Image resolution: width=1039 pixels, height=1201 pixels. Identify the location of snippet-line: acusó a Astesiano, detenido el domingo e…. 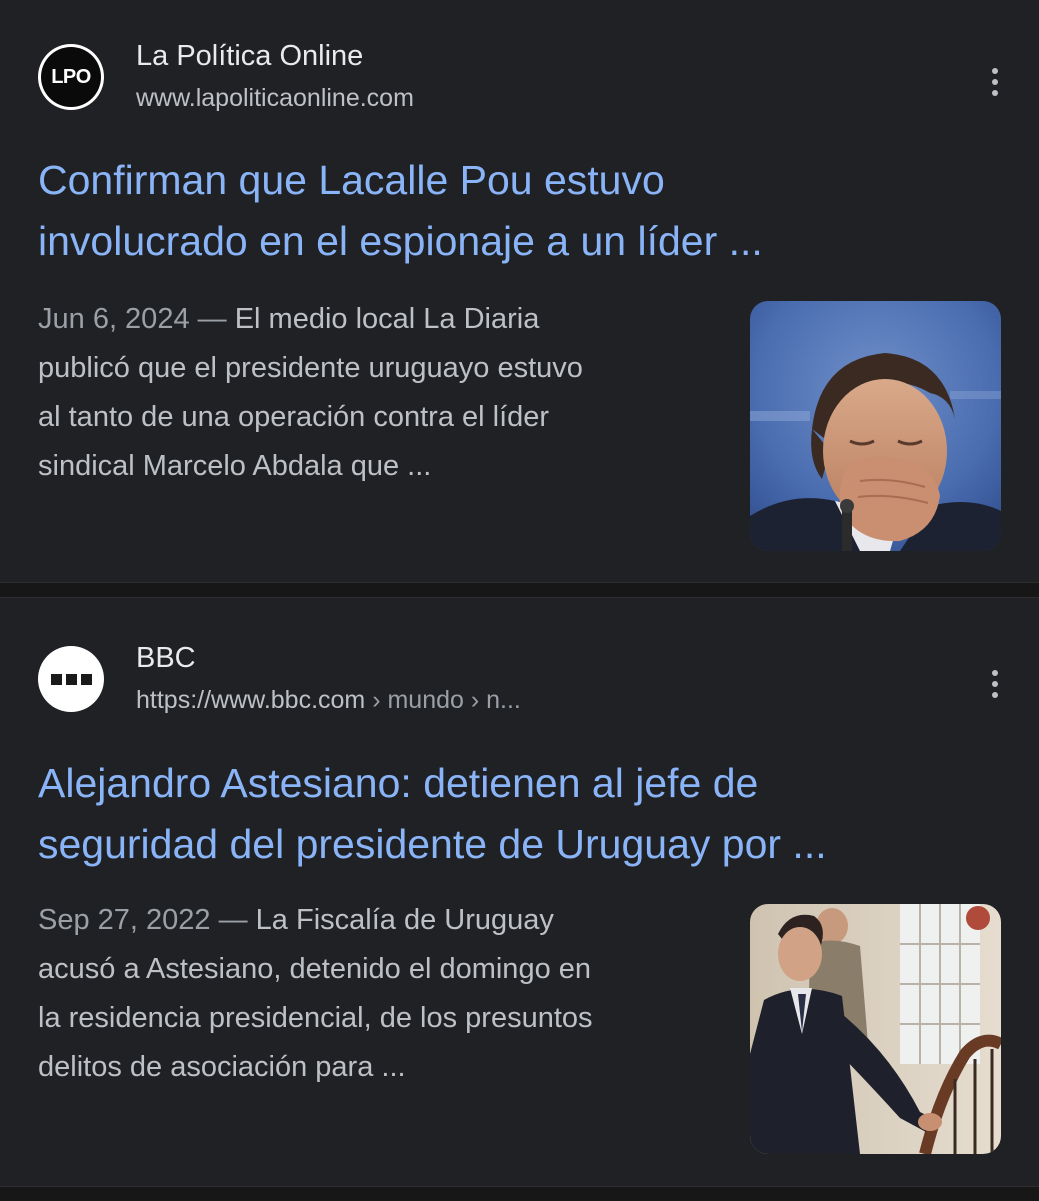
(315, 969).